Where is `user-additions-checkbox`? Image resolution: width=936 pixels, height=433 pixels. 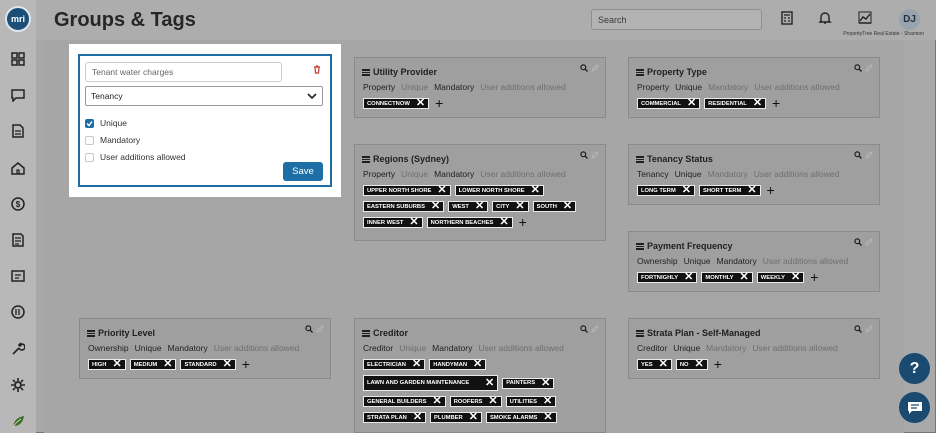 user-additions-checkbox is located at coordinates (89, 157).